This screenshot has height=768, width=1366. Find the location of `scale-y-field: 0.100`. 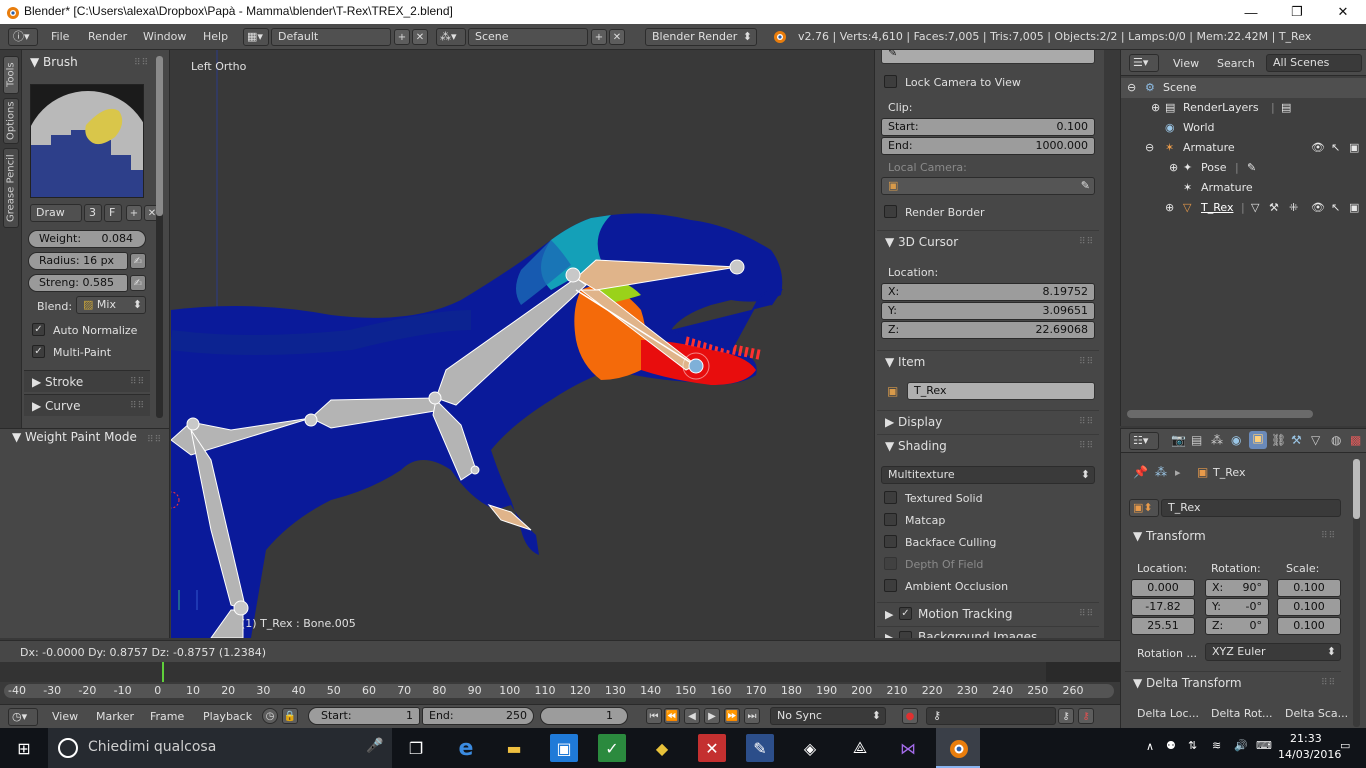

scale-y-field: 0.100 is located at coordinates (1309, 607).